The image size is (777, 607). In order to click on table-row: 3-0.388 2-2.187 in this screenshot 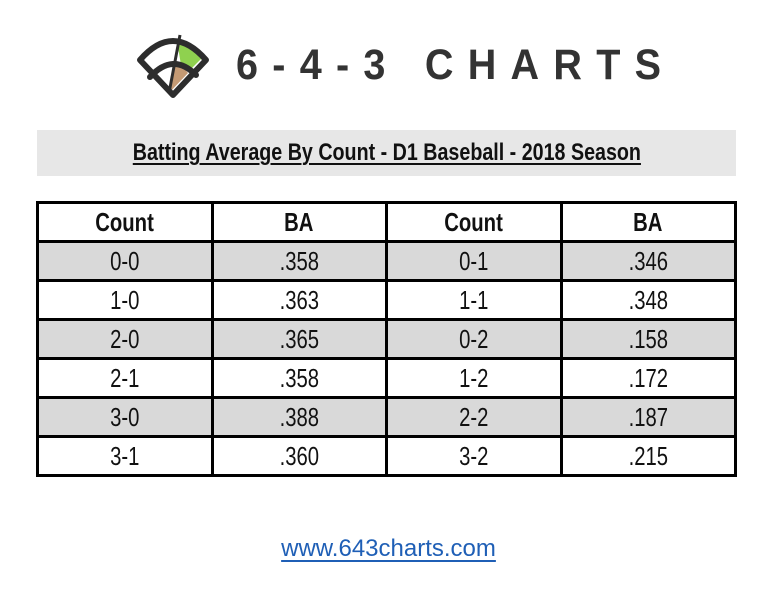, I will do `click(386, 417)`.